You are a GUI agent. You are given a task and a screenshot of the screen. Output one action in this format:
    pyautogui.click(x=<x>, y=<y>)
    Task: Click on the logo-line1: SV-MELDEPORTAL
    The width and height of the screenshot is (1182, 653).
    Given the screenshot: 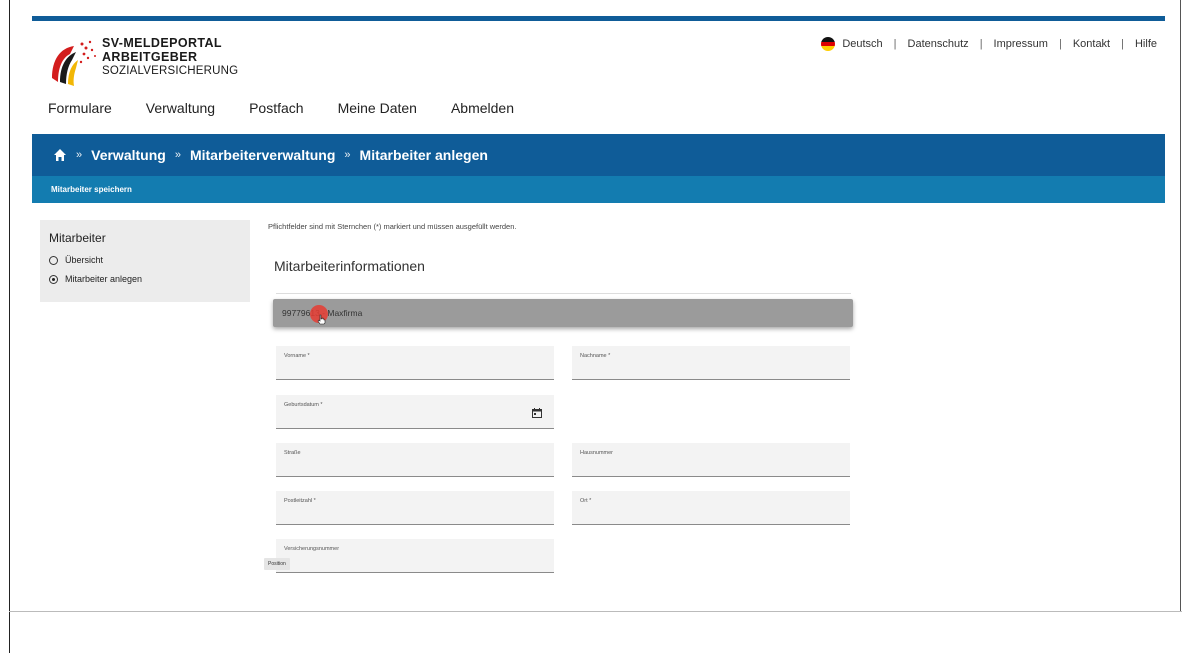 What is the action you would take?
    pyautogui.click(x=162, y=43)
    